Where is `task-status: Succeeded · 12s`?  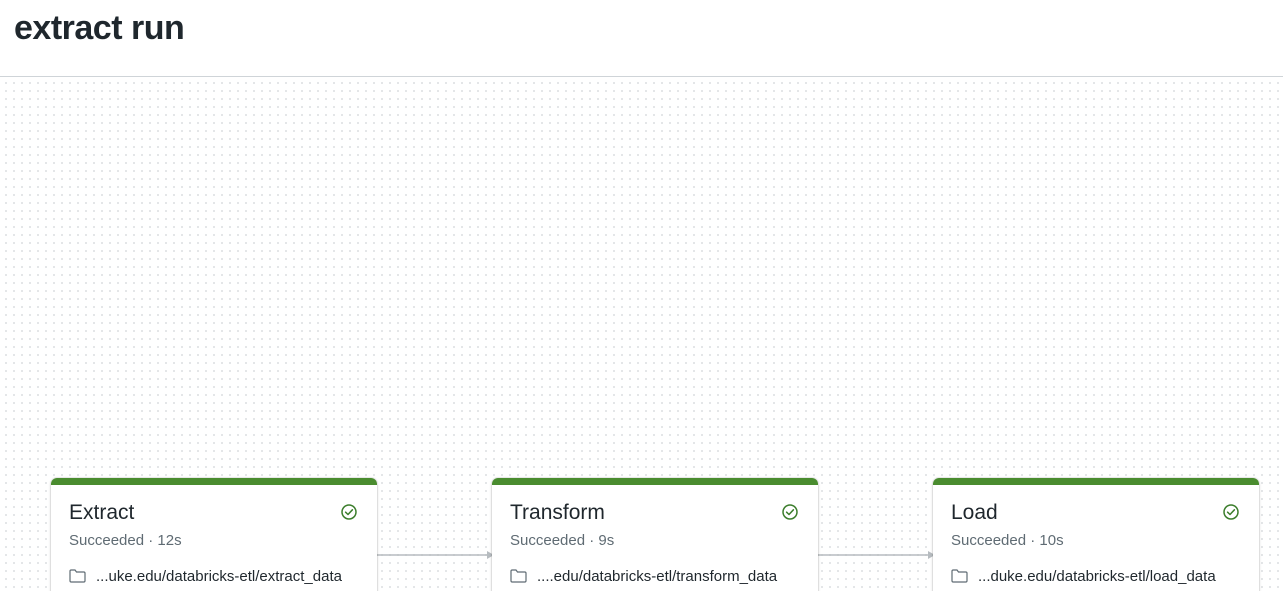 task-status: Succeeded · 12s is located at coordinates (125, 540).